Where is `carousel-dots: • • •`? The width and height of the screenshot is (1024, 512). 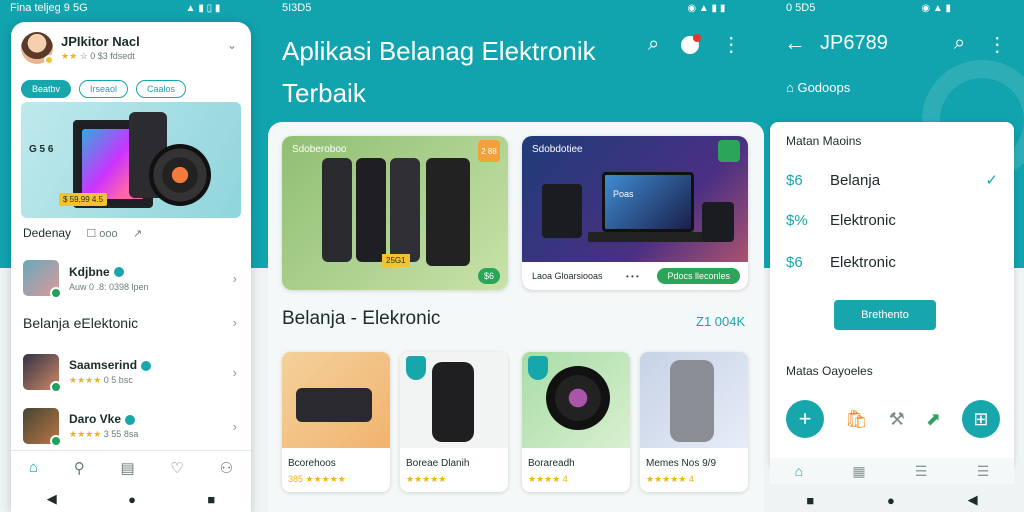
carousel-dots: • • • is located at coordinates (632, 276).